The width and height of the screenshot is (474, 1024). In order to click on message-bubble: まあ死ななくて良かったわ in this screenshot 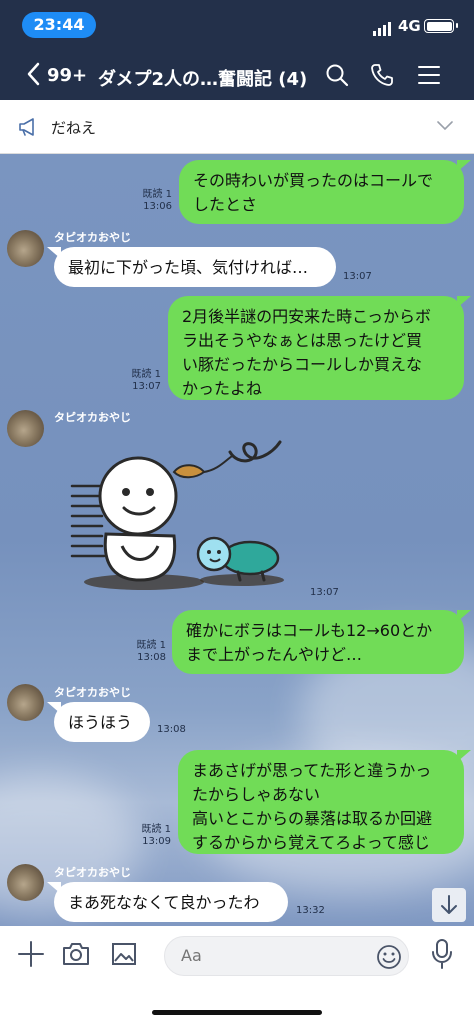, I will do `click(167, 902)`.